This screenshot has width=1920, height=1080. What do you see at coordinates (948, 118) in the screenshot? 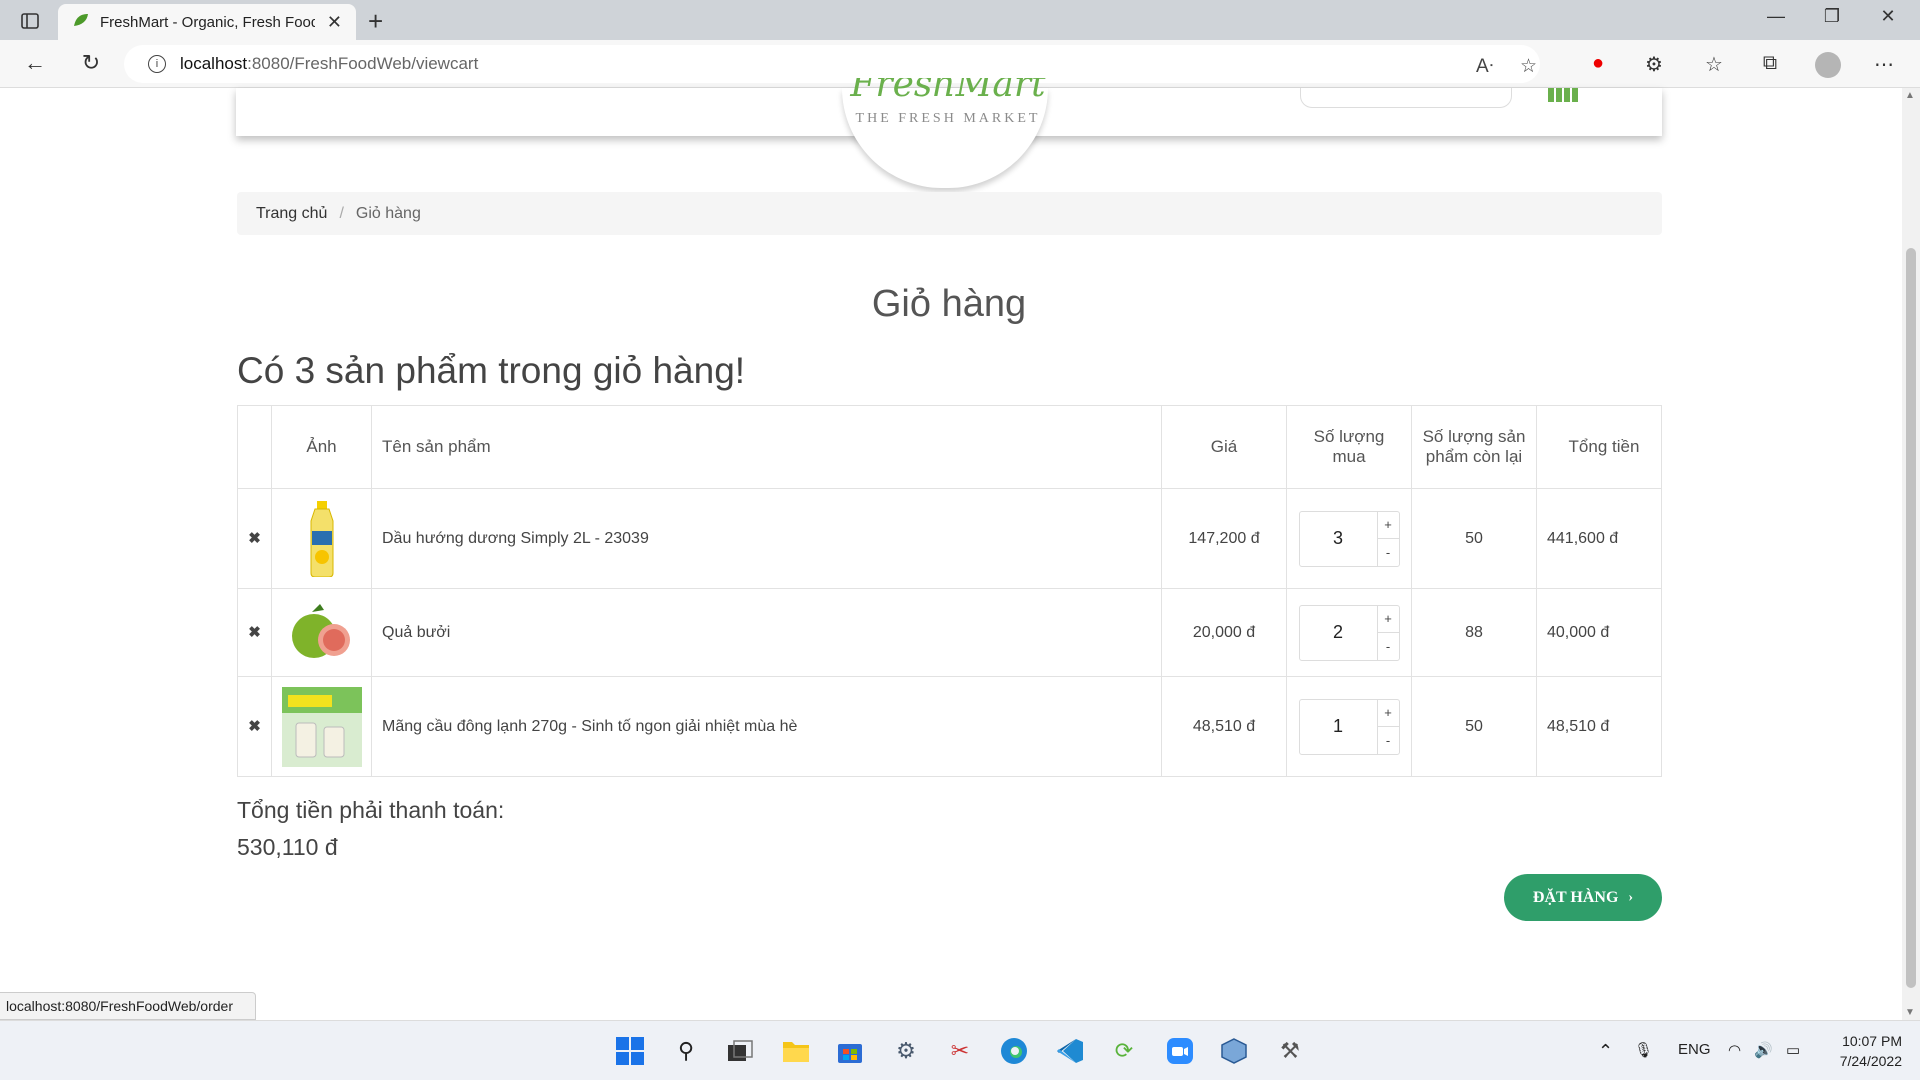
I see `logo-tagline: THE FRESH MARKET` at bounding box center [948, 118].